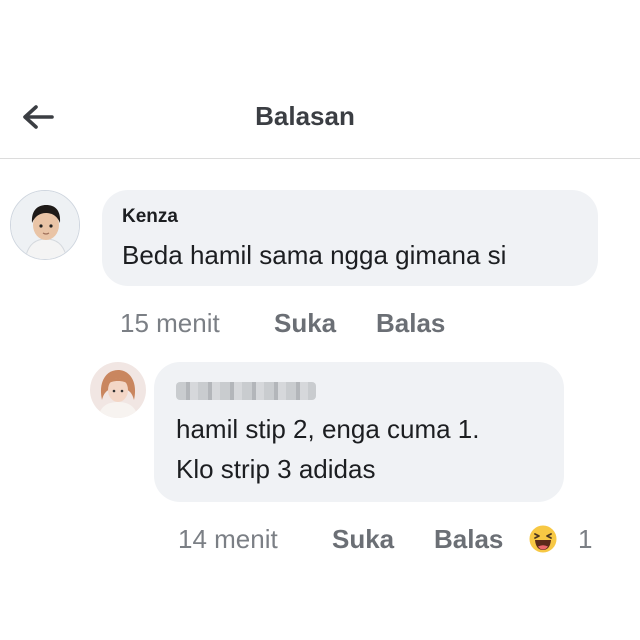 The width and height of the screenshot is (640, 640). I want to click on comment-text: Klo strip 3 adidas, so click(276, 469).